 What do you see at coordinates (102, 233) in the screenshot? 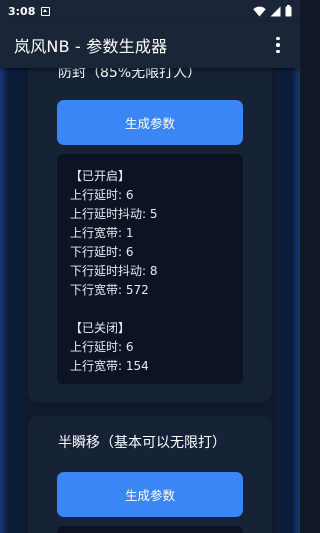
I see `result-line: 上行宽带: 1` at bounding box center [102, 233].